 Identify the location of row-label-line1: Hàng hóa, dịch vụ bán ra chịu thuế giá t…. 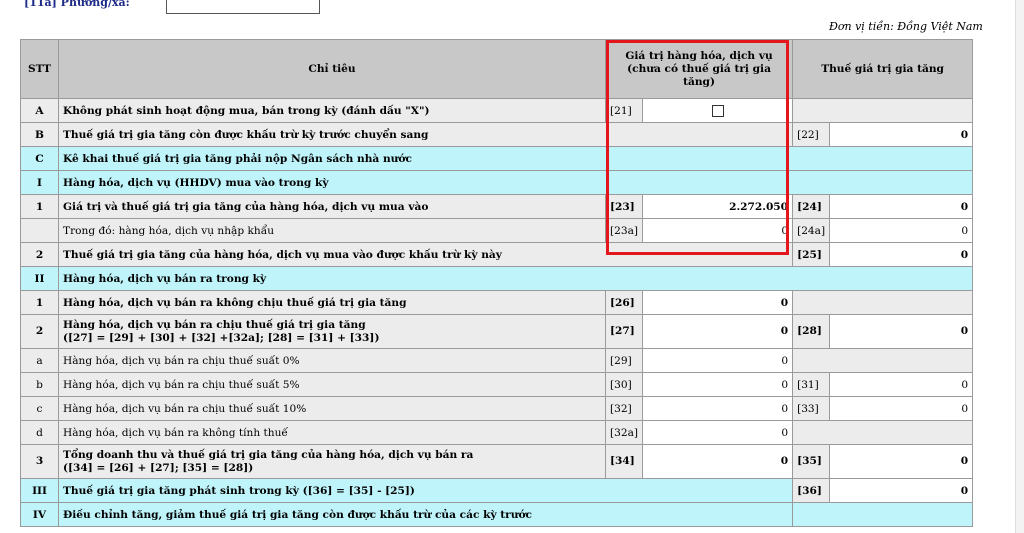
(214, 324).